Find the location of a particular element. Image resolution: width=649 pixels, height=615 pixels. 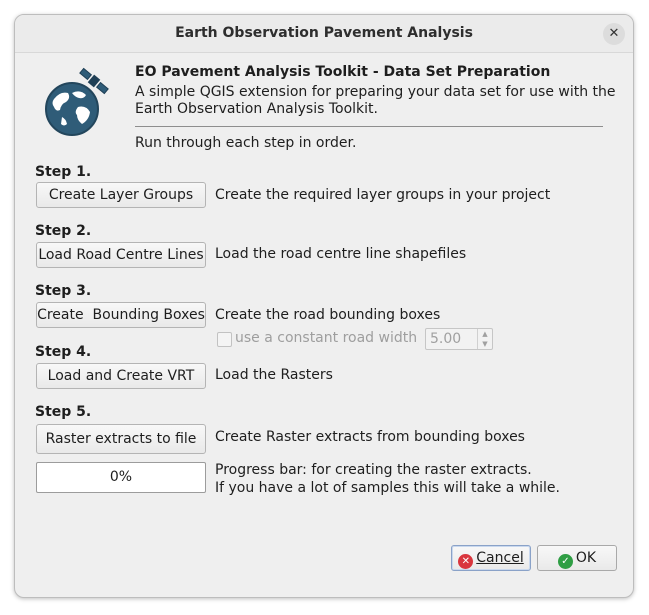

progress-bar: 0% is located at coordinates (121, 477).